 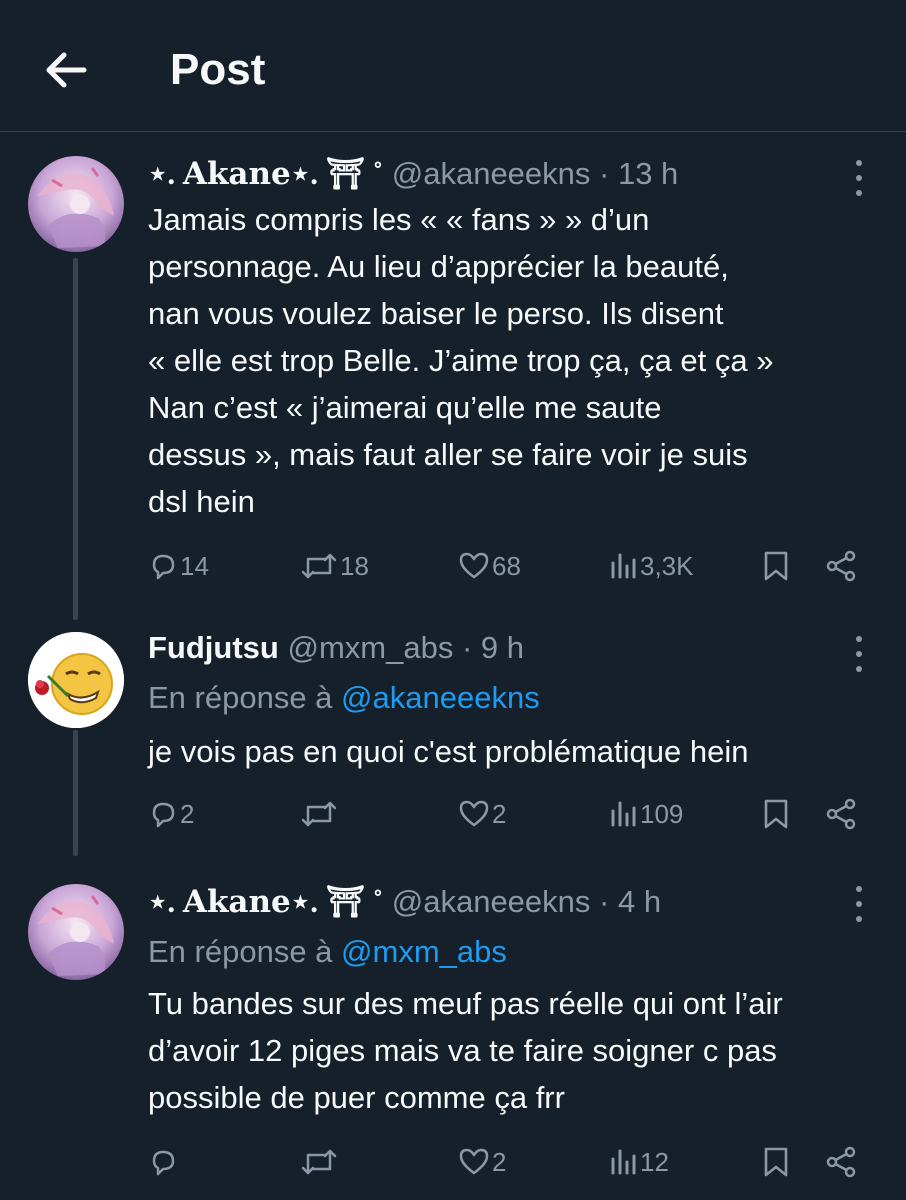 I want to click on views-count: 3,3K, so click(x=667, y=565).